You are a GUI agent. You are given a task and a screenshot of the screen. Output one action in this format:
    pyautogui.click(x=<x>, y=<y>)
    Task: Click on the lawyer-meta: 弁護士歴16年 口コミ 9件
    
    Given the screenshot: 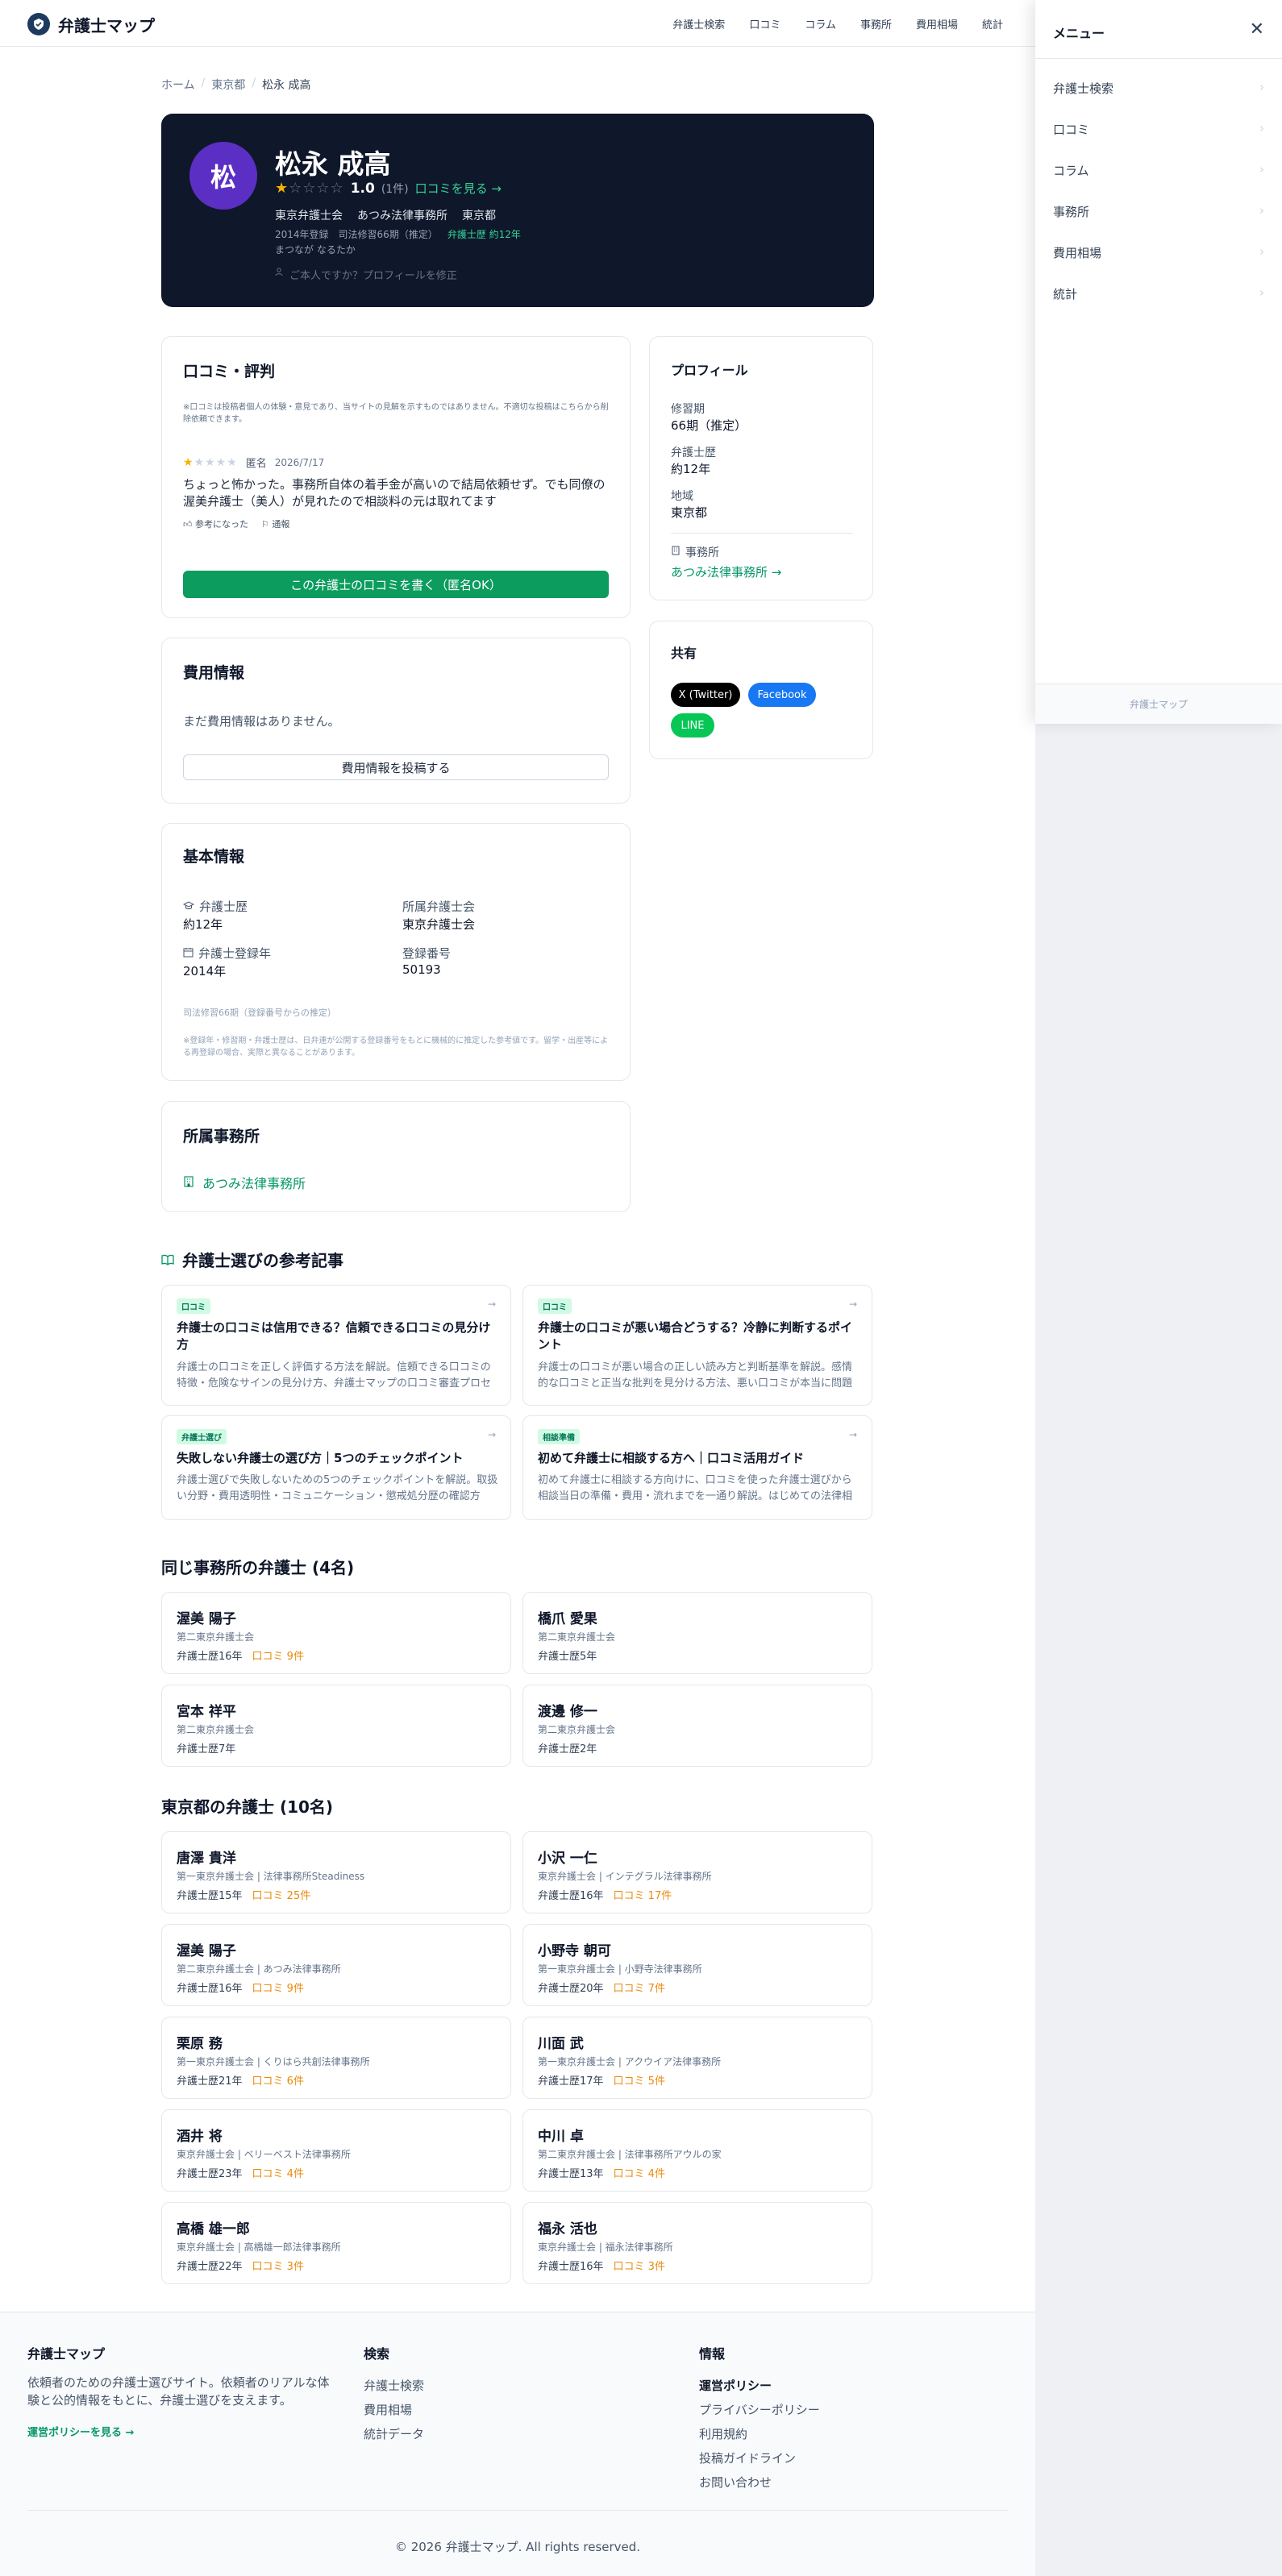 What is the action you would take?
    pyautogui.click(x=240, y=1989)
    